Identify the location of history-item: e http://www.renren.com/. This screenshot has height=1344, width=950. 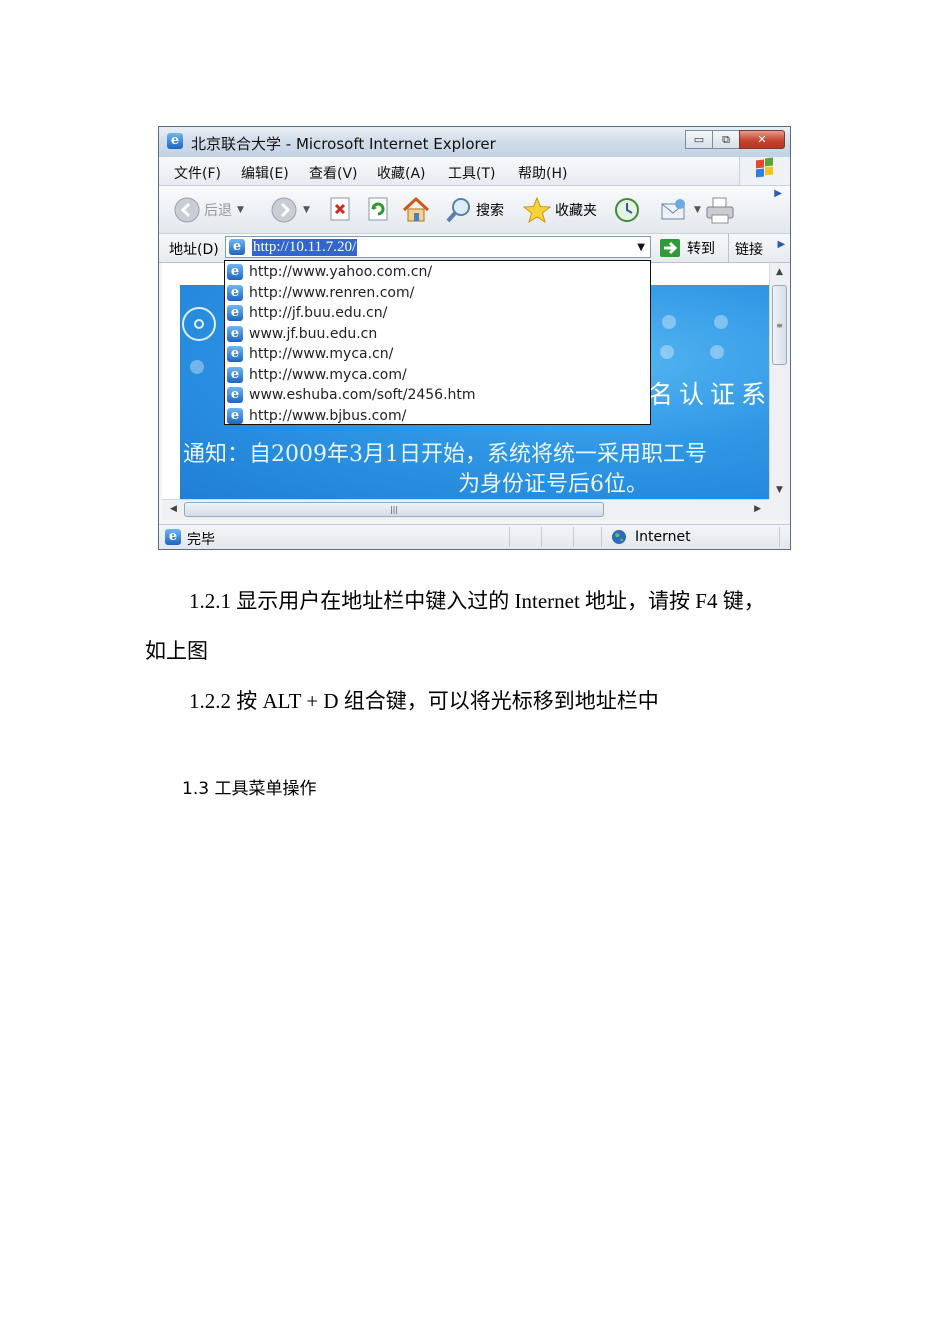
(320, 293).